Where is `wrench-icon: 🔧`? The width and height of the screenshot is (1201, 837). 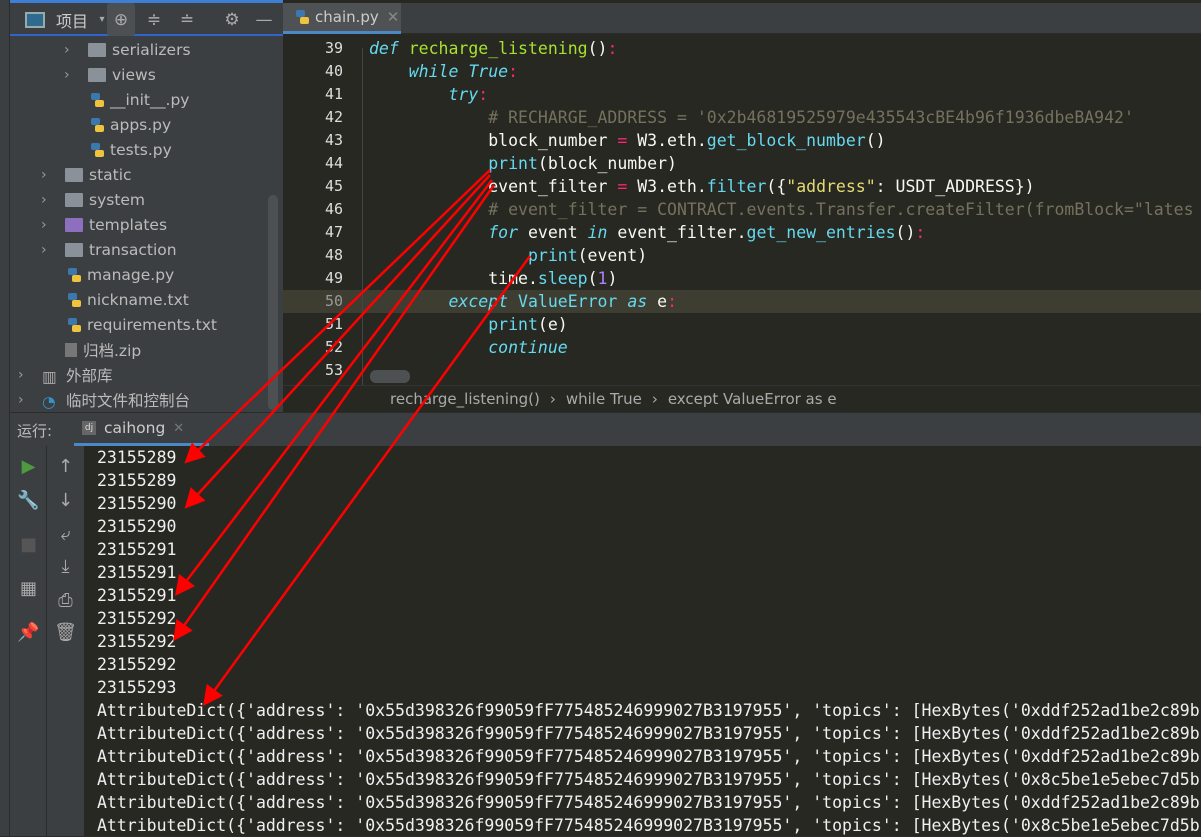 wrench-icon: 🔧 is located at coordinates (28, 500).